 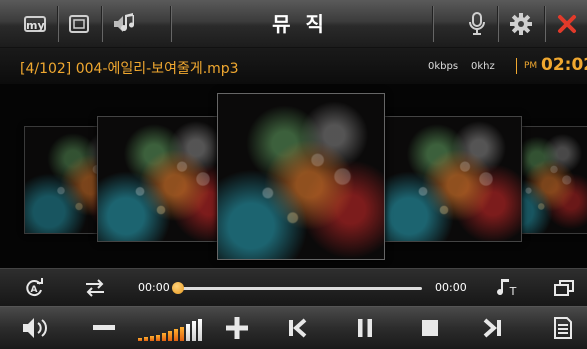 What do you see at coordinates (300, 24) in the screenshot?
I see `page-title: 뮤 직` at bounding box center [300, 24].